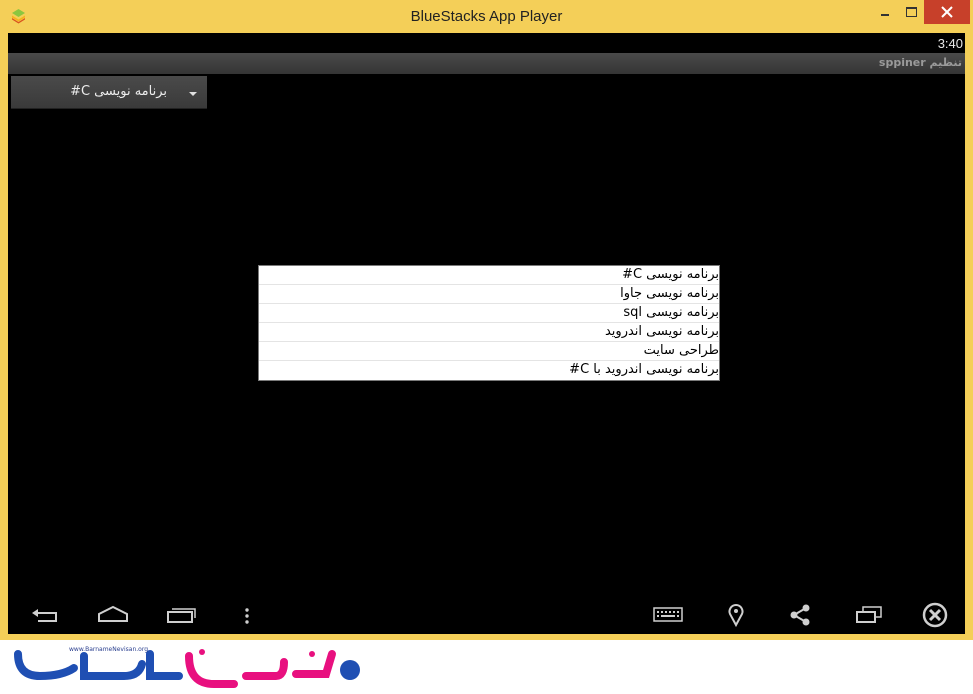 This screenshot has width=973, height=694. What do you see at coordinates (489, 351) in the screenshot?
I see `dropdown-item: طراحی سایت` at bounding box center [489, 351].